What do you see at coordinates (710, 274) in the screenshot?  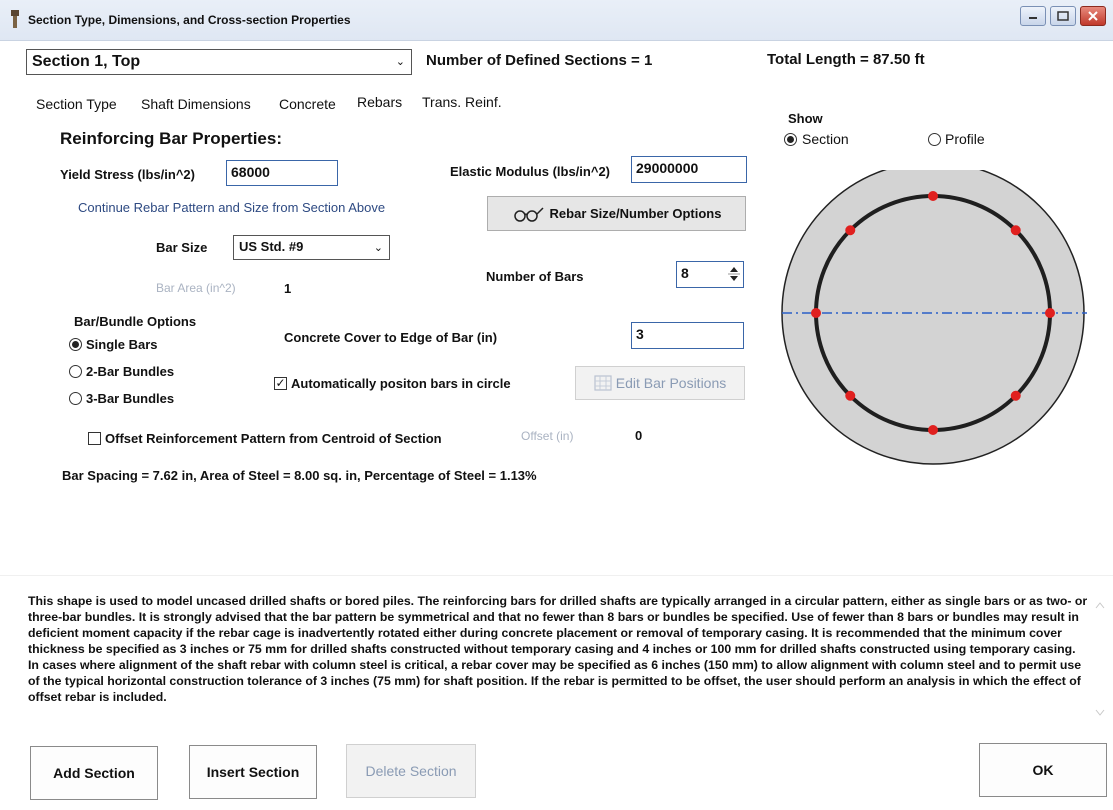 I see `number-of-bars-spinner: 8` at bounding box center [710, 274].